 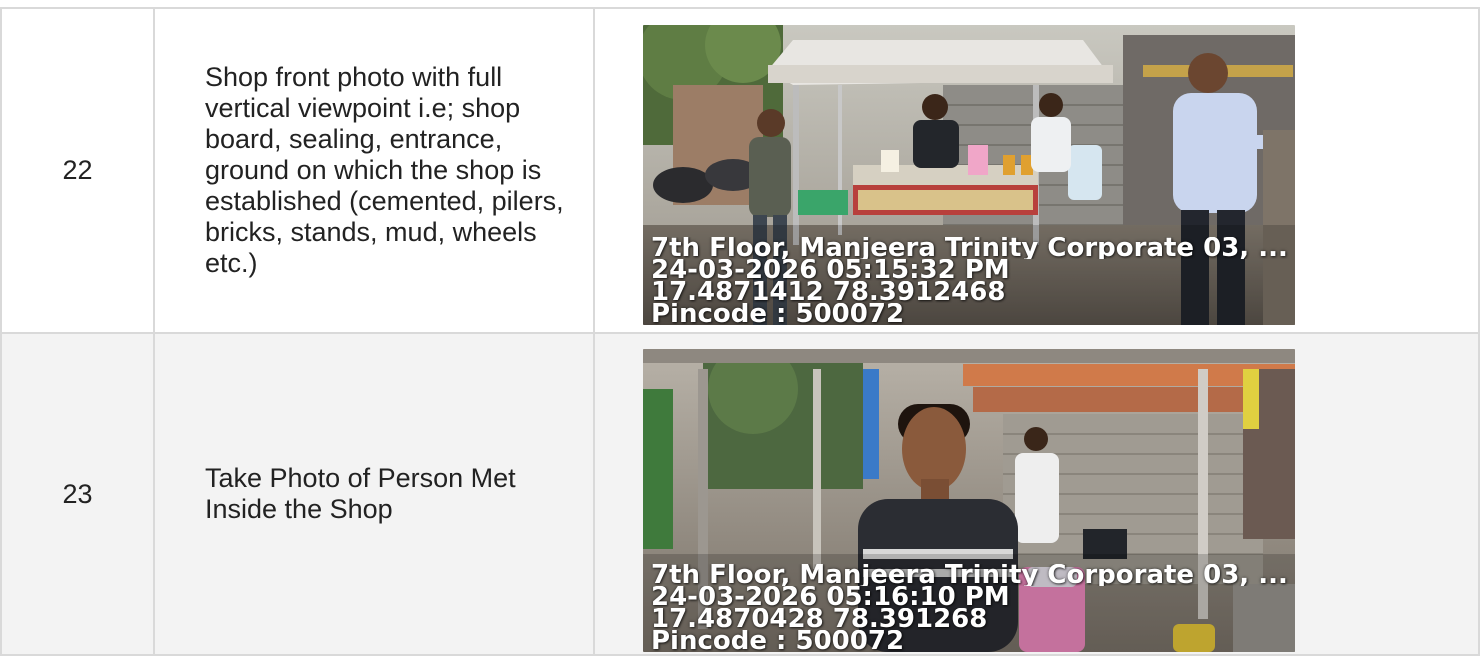 What do you see at coordinates (819, 619) in the screenshot?
I see `stamp-coordinates: 17.4870428 78.391268` at bounding box center [819, 619].